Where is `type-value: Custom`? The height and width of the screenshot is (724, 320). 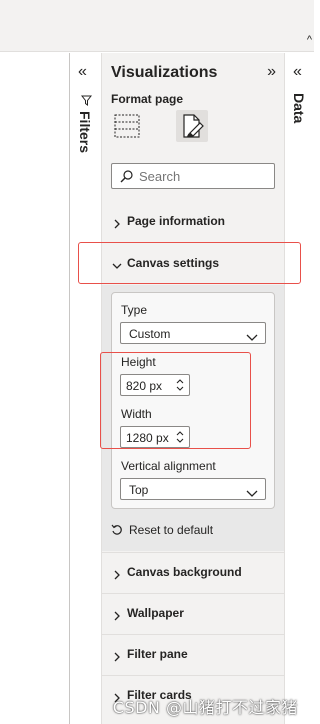
type-value: Custom is located at coordinates (150, 334).